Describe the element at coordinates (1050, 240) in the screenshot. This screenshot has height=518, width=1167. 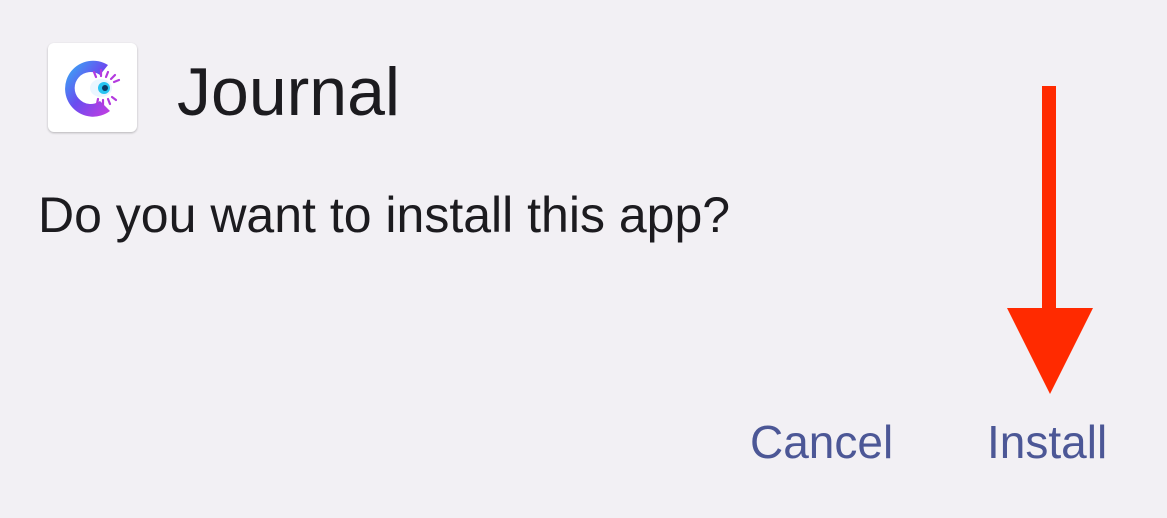
I see `arrow-down-icon` at that location.